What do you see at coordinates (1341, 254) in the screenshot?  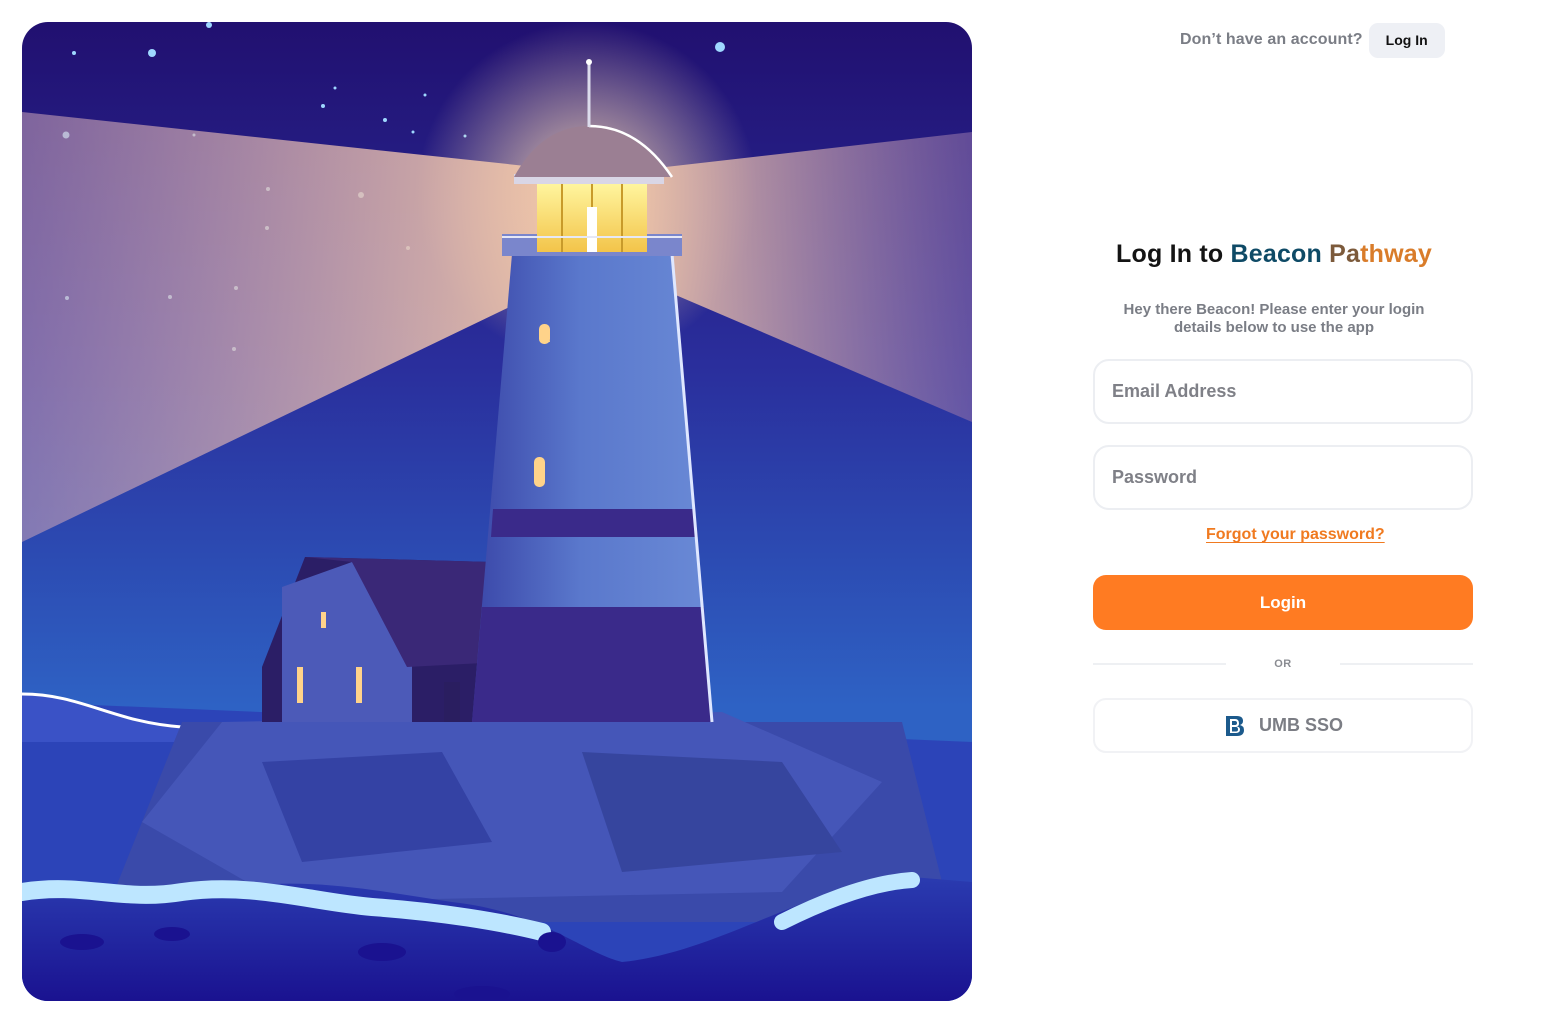 I see `brand-name-part2: Pa` at bounding box center [1341, 254].